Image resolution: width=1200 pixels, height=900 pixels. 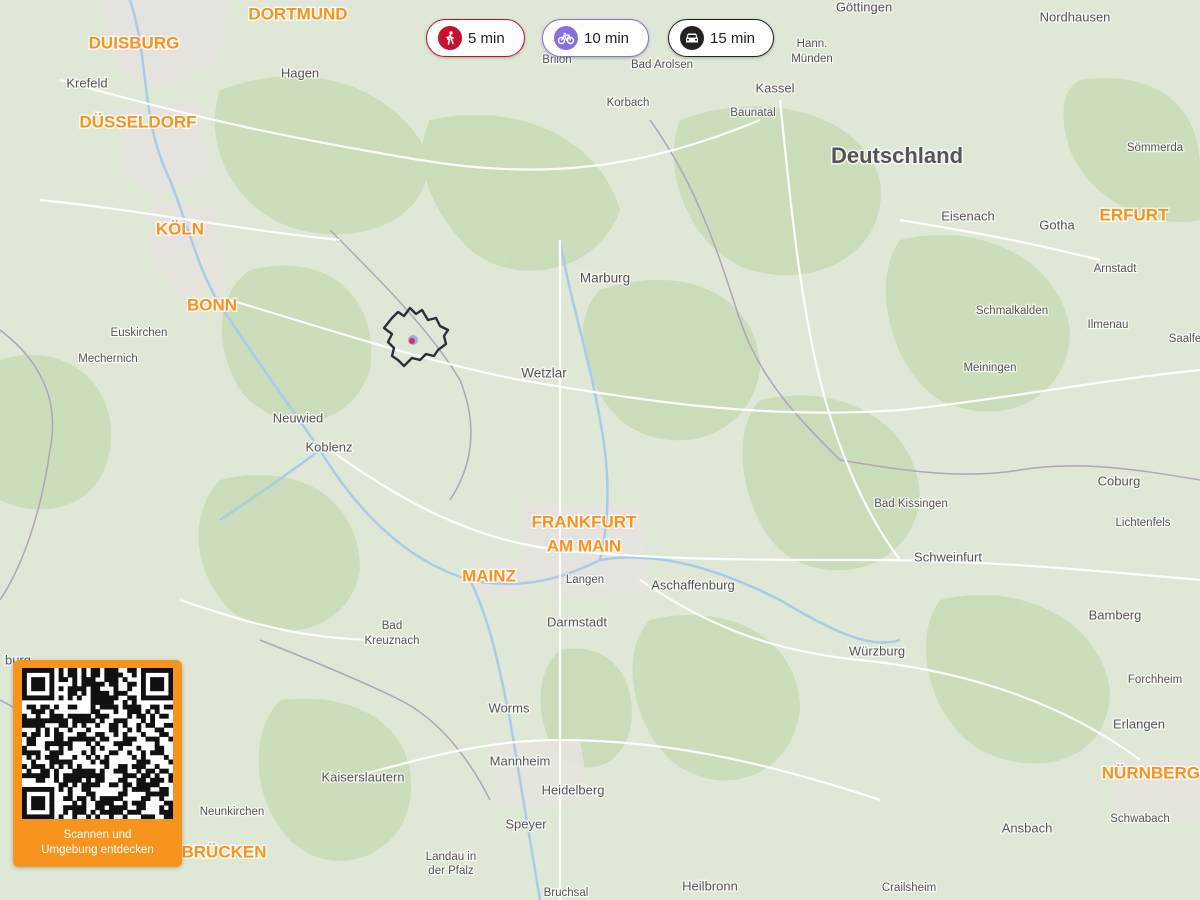 I want to click on city-label: DORTMUND, so click(x=297, y=13).